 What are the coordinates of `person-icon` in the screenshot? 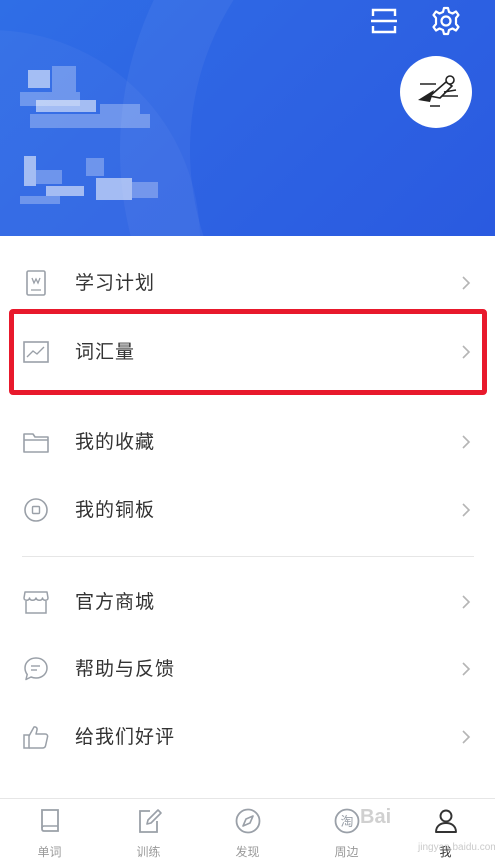 It's located at (446, 821).